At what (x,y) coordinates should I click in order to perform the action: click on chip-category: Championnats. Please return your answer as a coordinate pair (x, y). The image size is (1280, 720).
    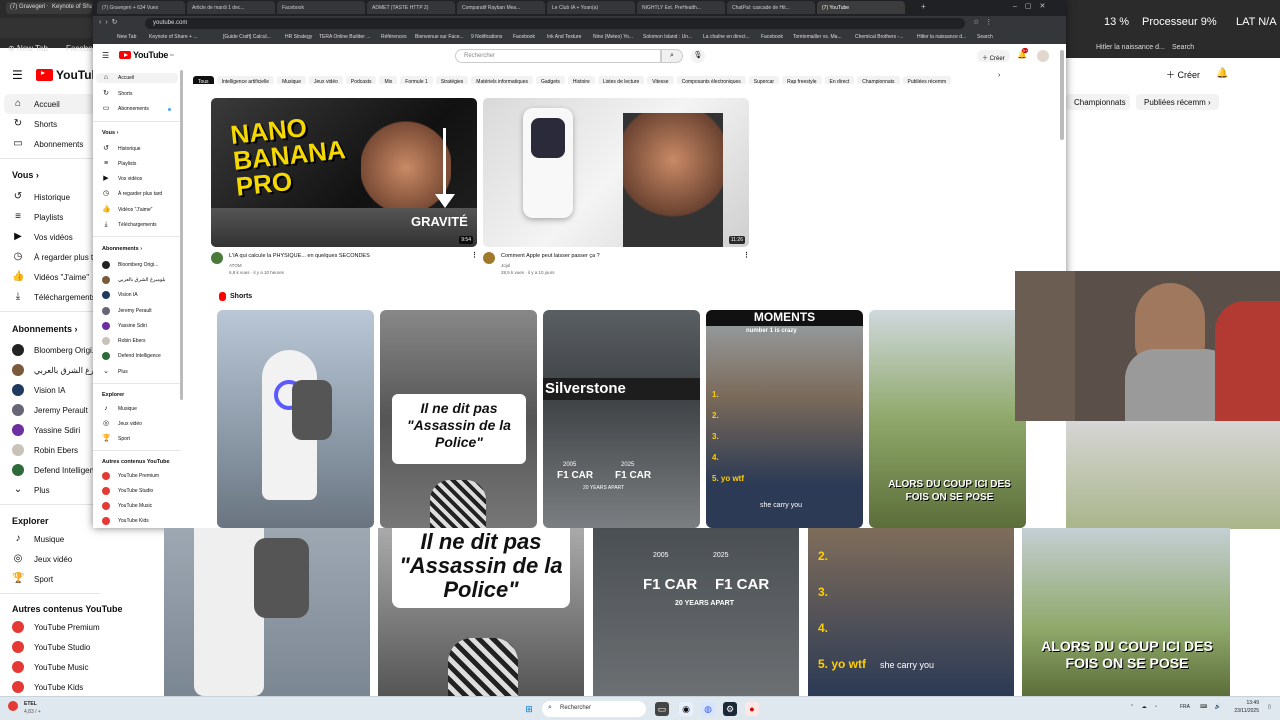
    Looking at the image, I should click on (878, 80).